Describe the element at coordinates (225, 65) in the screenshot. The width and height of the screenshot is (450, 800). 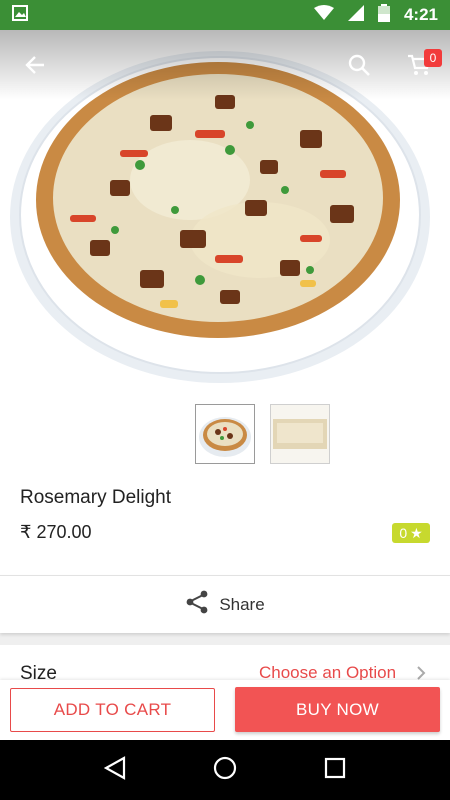
I see `toolbar-shade` at that location.